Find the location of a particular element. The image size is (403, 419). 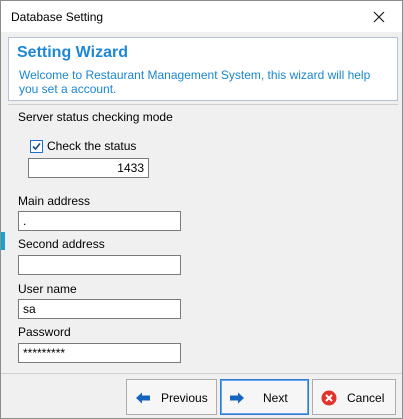

port-input: 1433 is located at coordinates (88, 168).